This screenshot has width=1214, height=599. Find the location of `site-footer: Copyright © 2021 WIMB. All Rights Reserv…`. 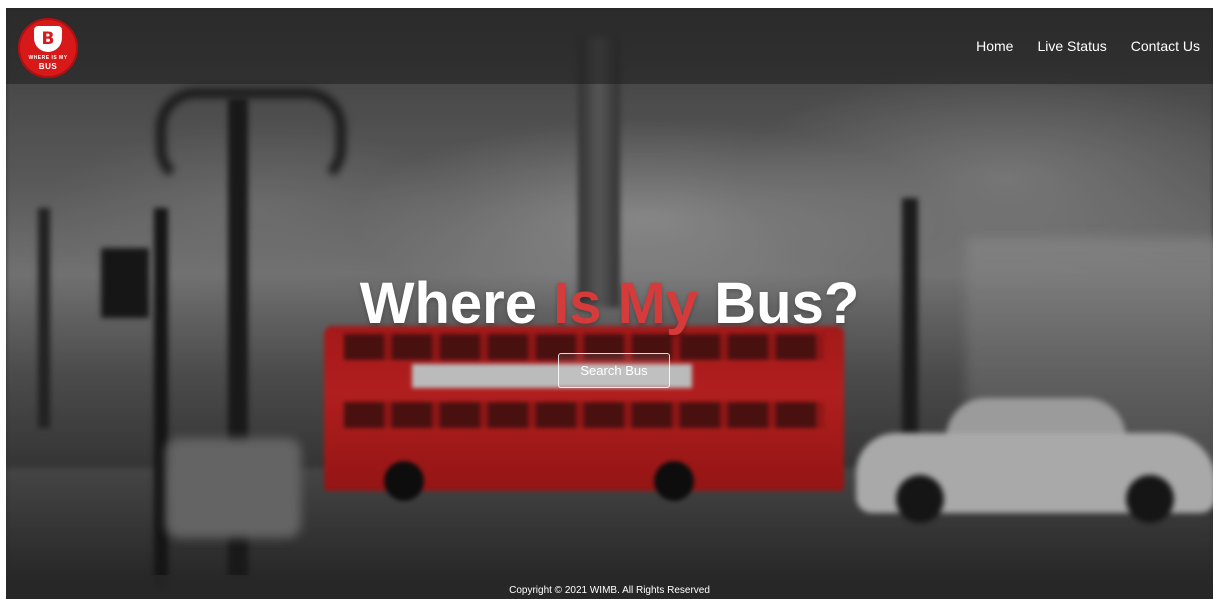

site-footer: Copyright © 2021 WIMB. All Rights Reserv… is located at coordinates (609, 587).